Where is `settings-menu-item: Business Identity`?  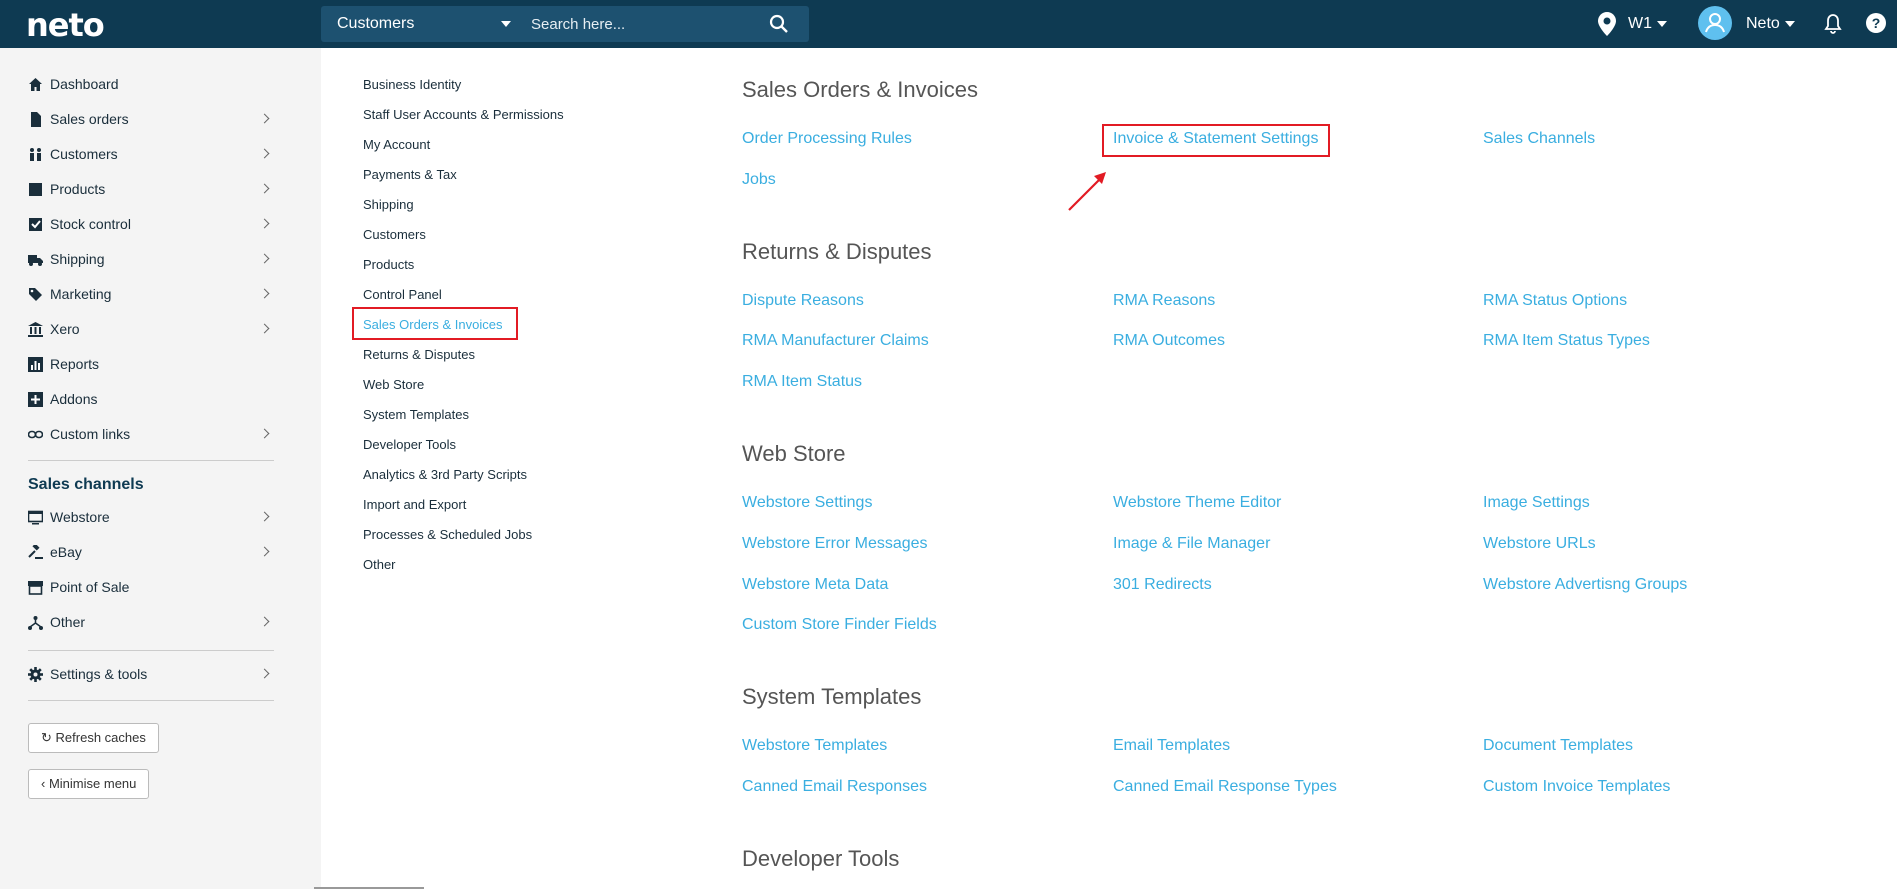 settings-menu-item: Business Identity is located at coordinates (412, 84).